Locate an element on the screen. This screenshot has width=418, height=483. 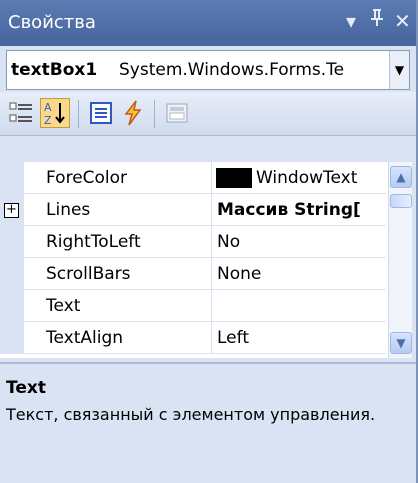
object-name: textBox1 is located at coordinates (54, 70).